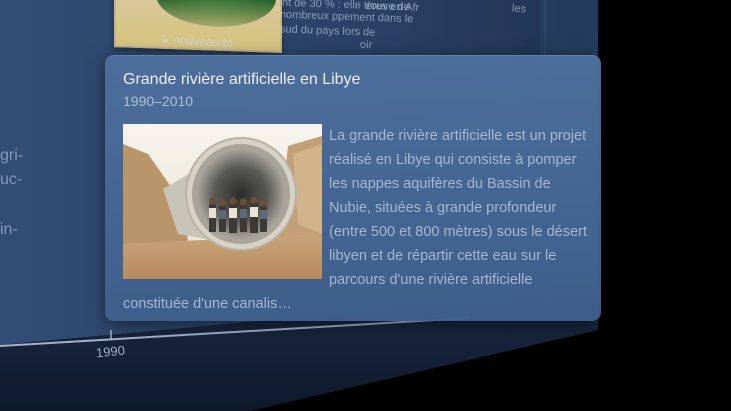 This screenshot has height=411, width=731. Describe the element at coordinates (11, 179) in the screenshot. I see `side-text-line: uc-` at that location.